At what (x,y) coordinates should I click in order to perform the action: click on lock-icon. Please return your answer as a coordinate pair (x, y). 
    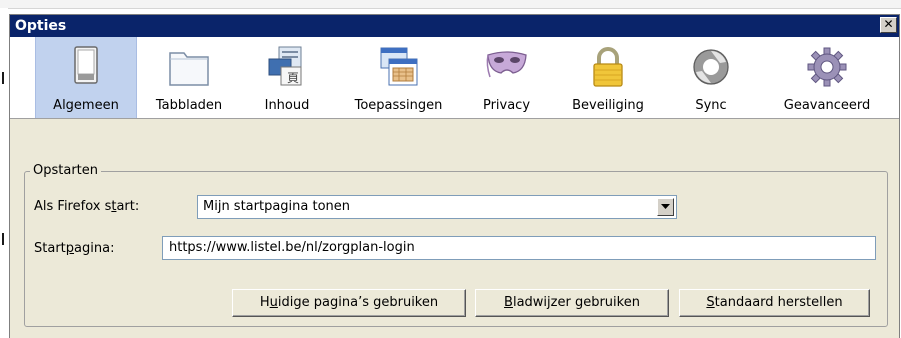
    Looking at the image, I should click on (608, 67).